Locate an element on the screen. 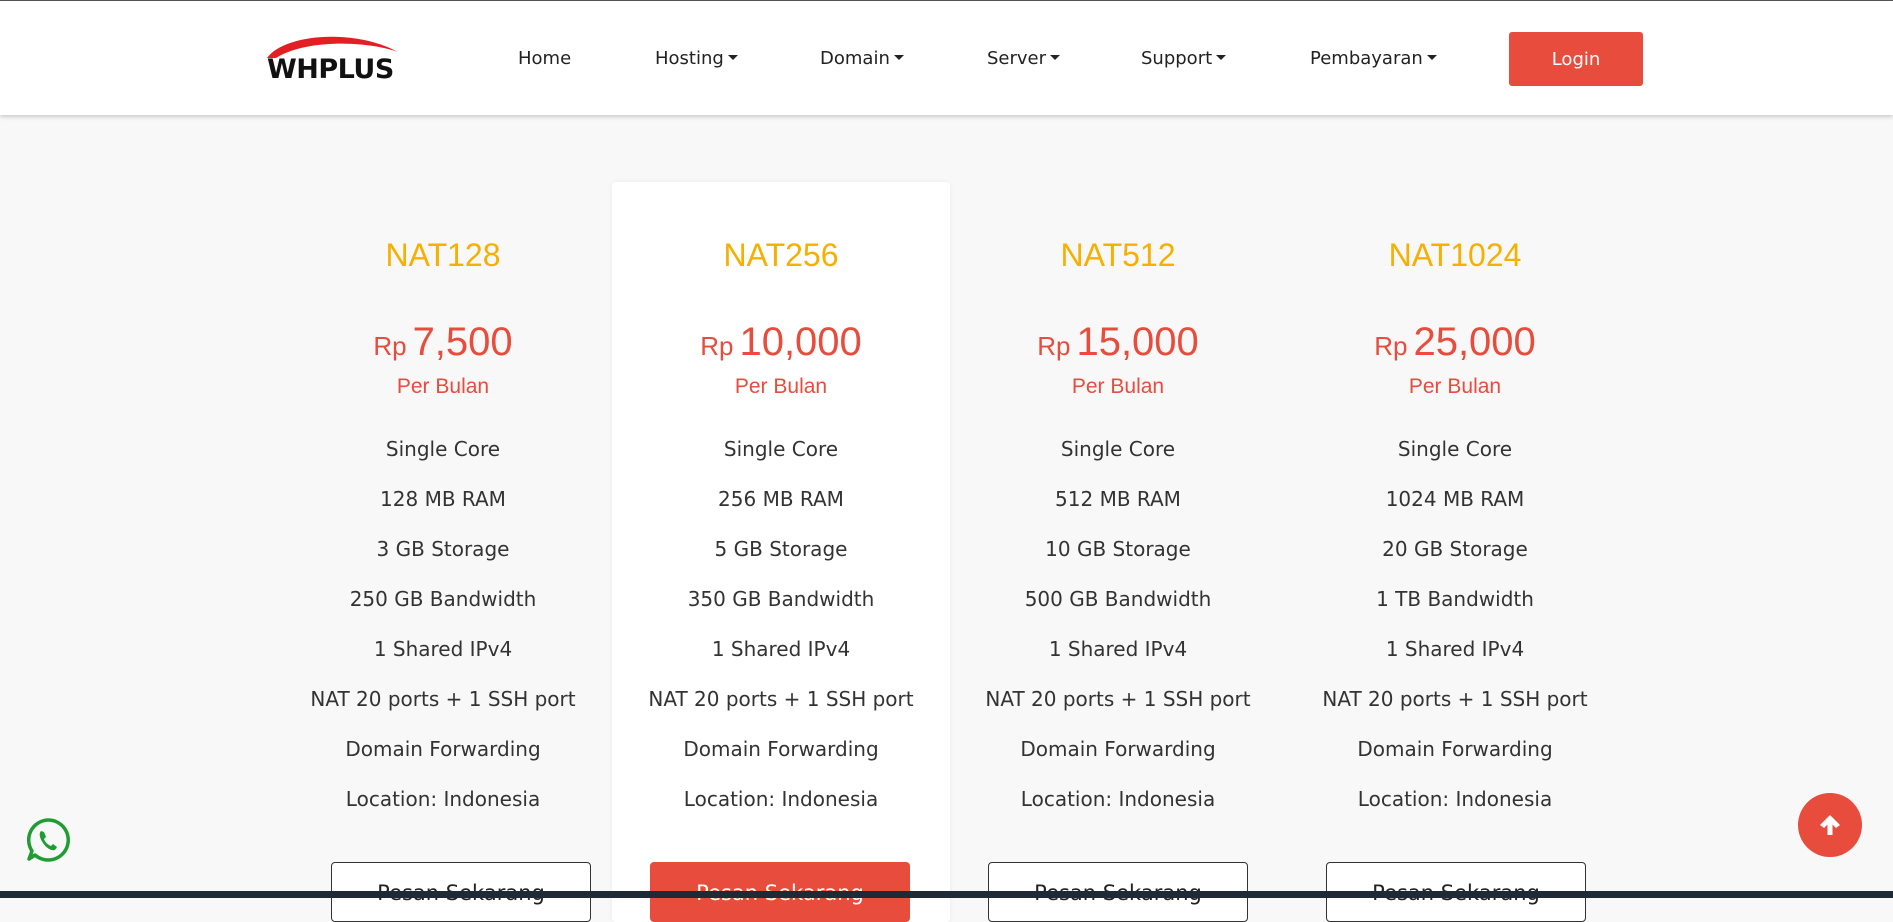 This screenshot has height=922, width=1893. plan-price: Rp 25,000 is located at coordinates (1455, 346).